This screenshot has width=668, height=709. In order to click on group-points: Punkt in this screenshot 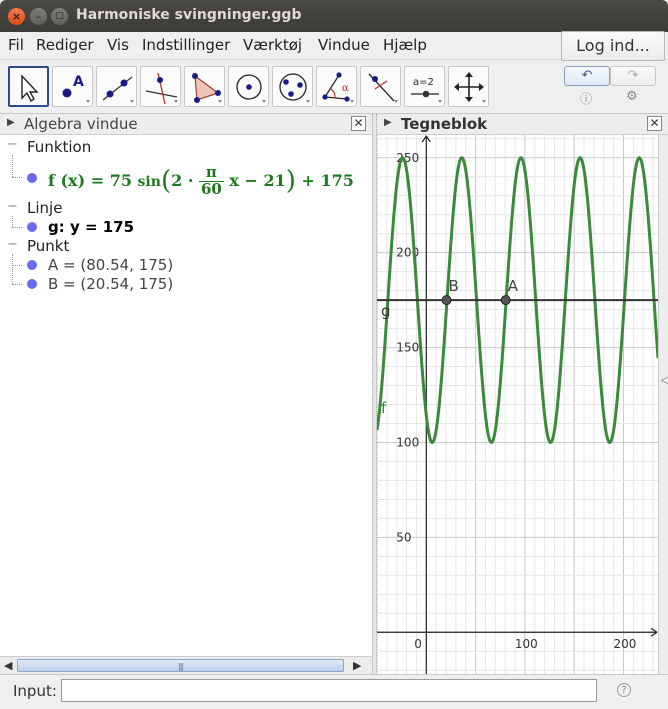, I will do `click(48, 246)`.